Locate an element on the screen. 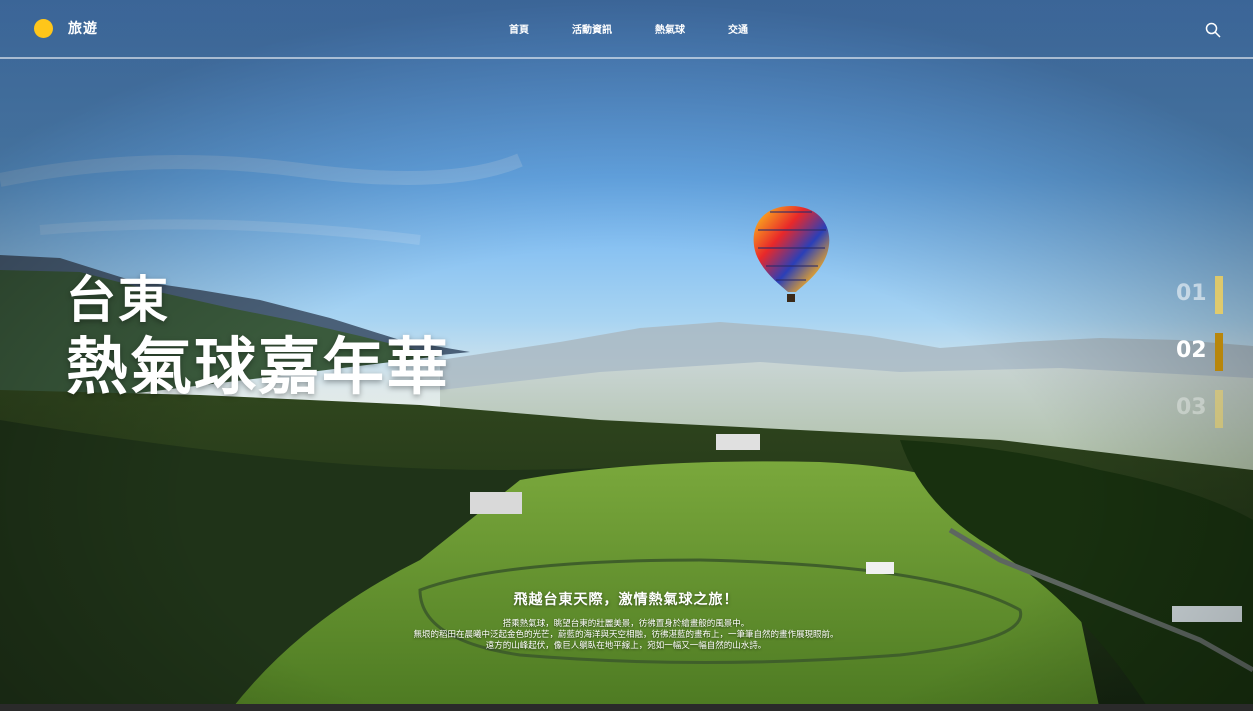  slide-indicator-01: 01 is located at coordinates (1200, 295).